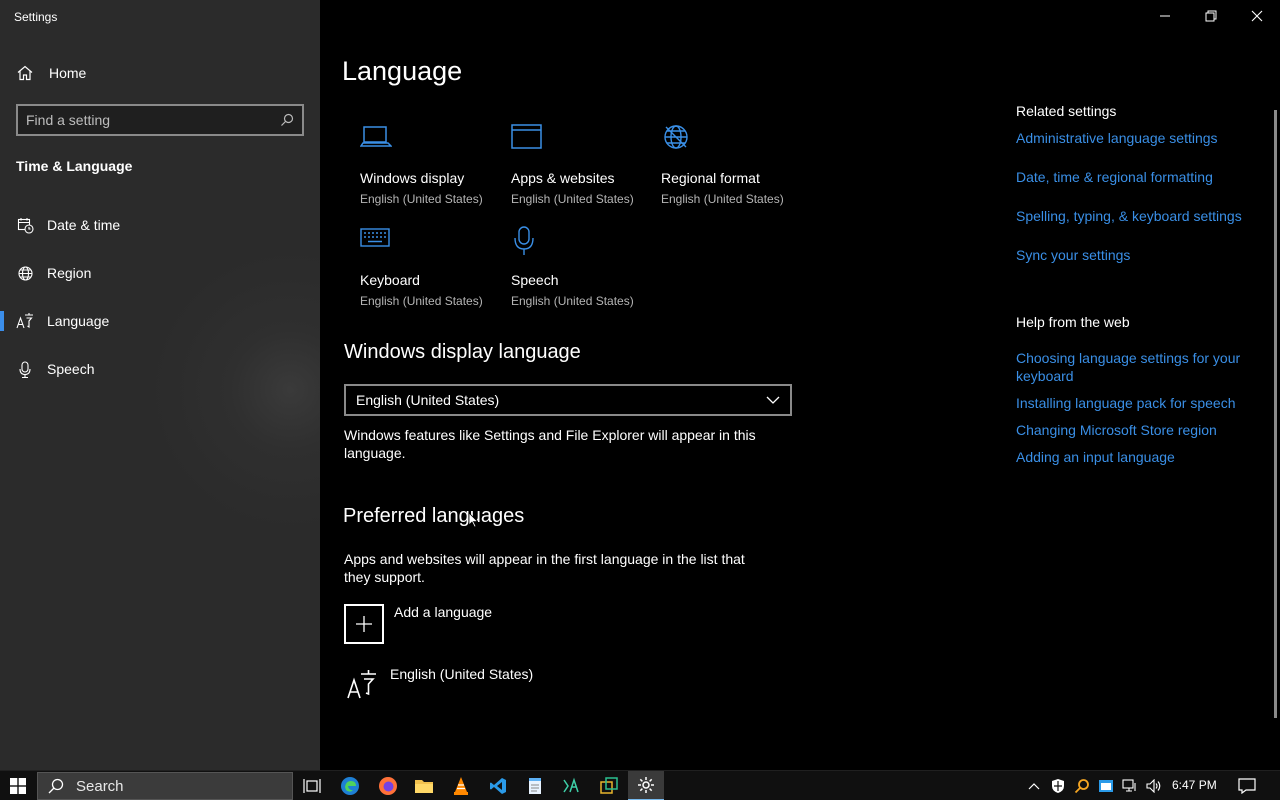 This screenshot has height=800, width=1280. Describe the element at coordinates (68, 73) in the screenshot. I see `home-label: Home` at that location.